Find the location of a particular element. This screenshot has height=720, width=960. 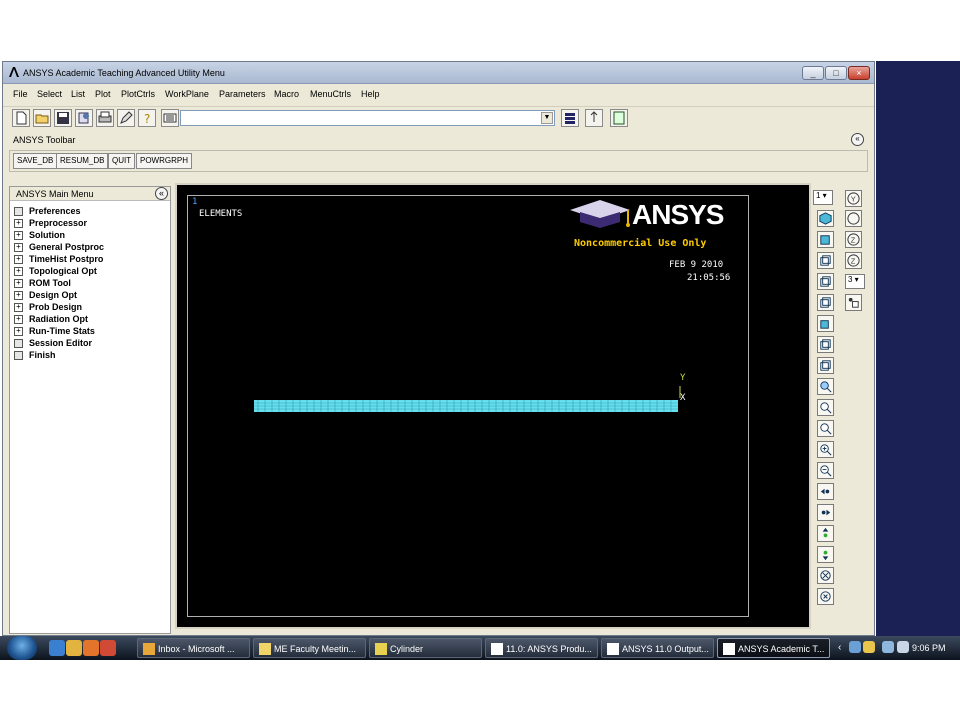

raise-hidden-icon is located at coordinates (594, 118).